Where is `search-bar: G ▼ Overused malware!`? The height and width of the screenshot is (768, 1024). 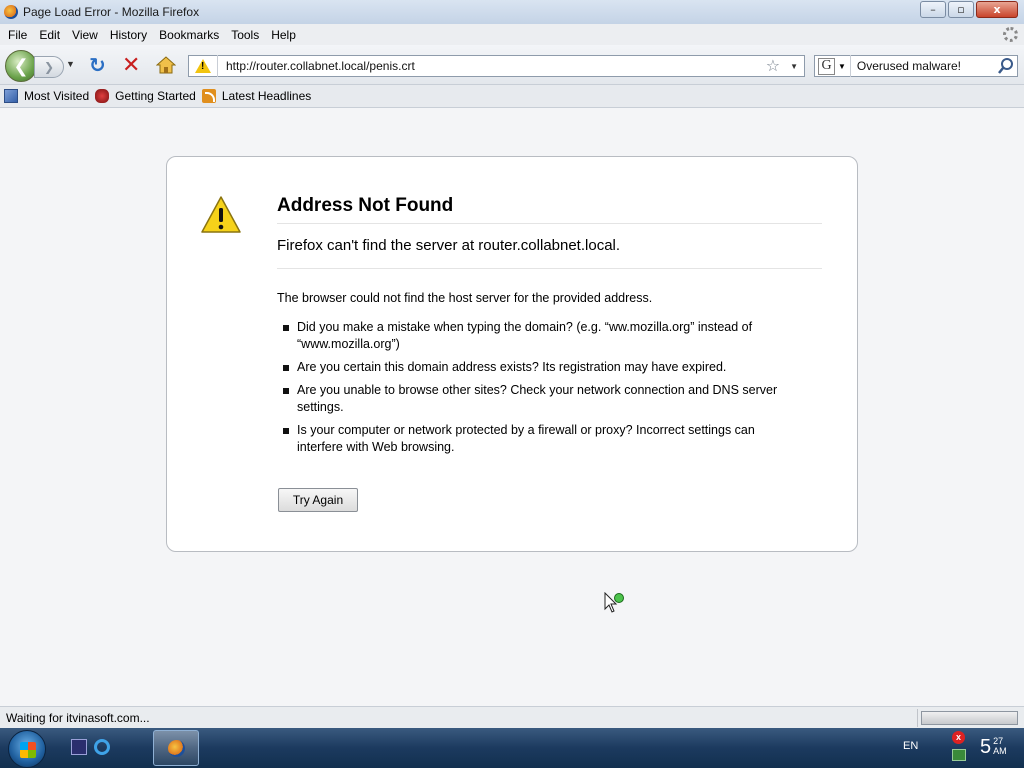
search-bar: G ▼ Overused malware! is located at coordinates (916, 66).